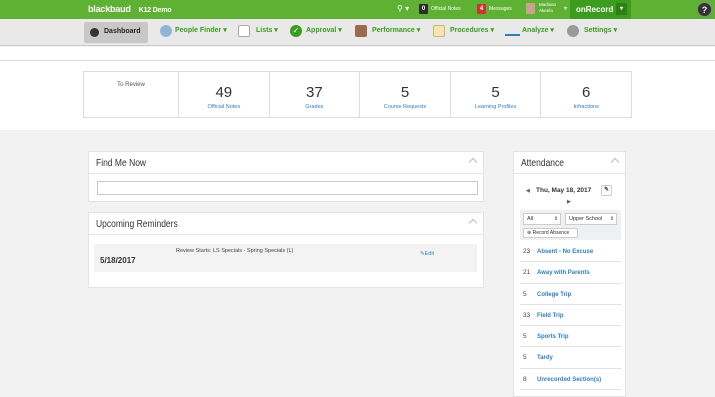 The image size is (715, 397). I want to click on stat-official-notes: 49 Official Notes, so click(224, 94).